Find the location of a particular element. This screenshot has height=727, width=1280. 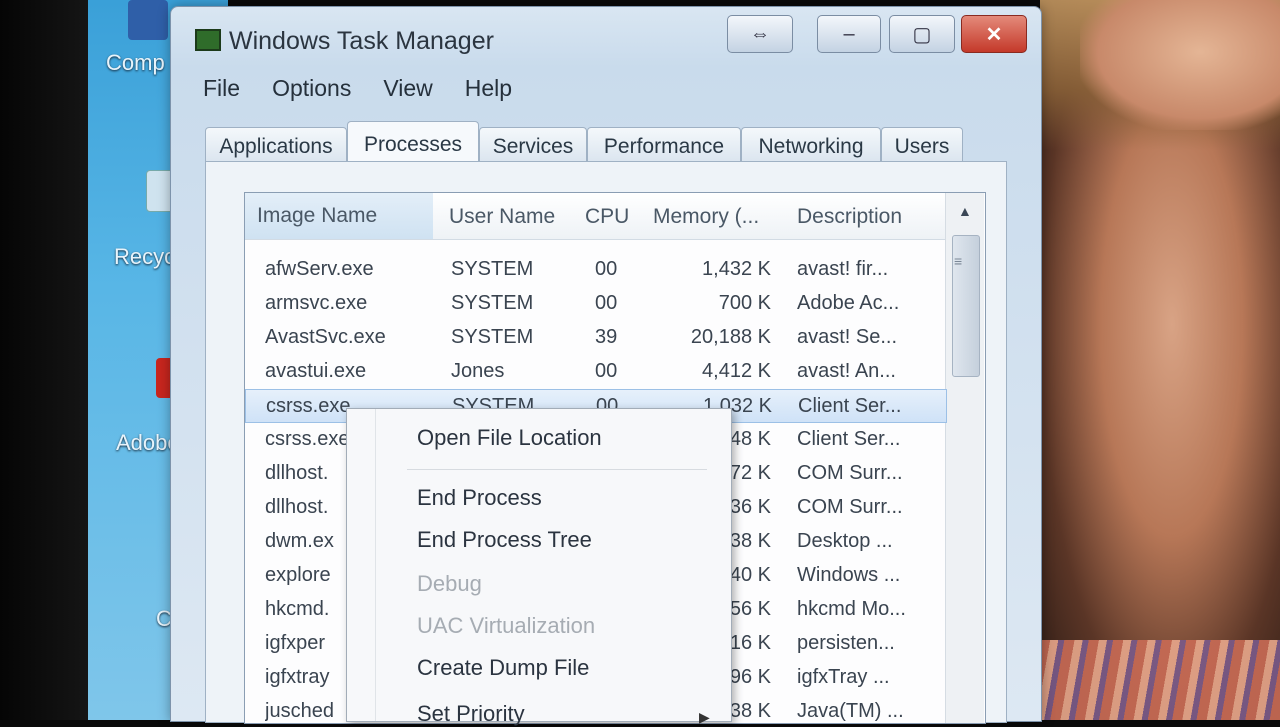

context-menu-gutter is located at coordinates (375, 565).